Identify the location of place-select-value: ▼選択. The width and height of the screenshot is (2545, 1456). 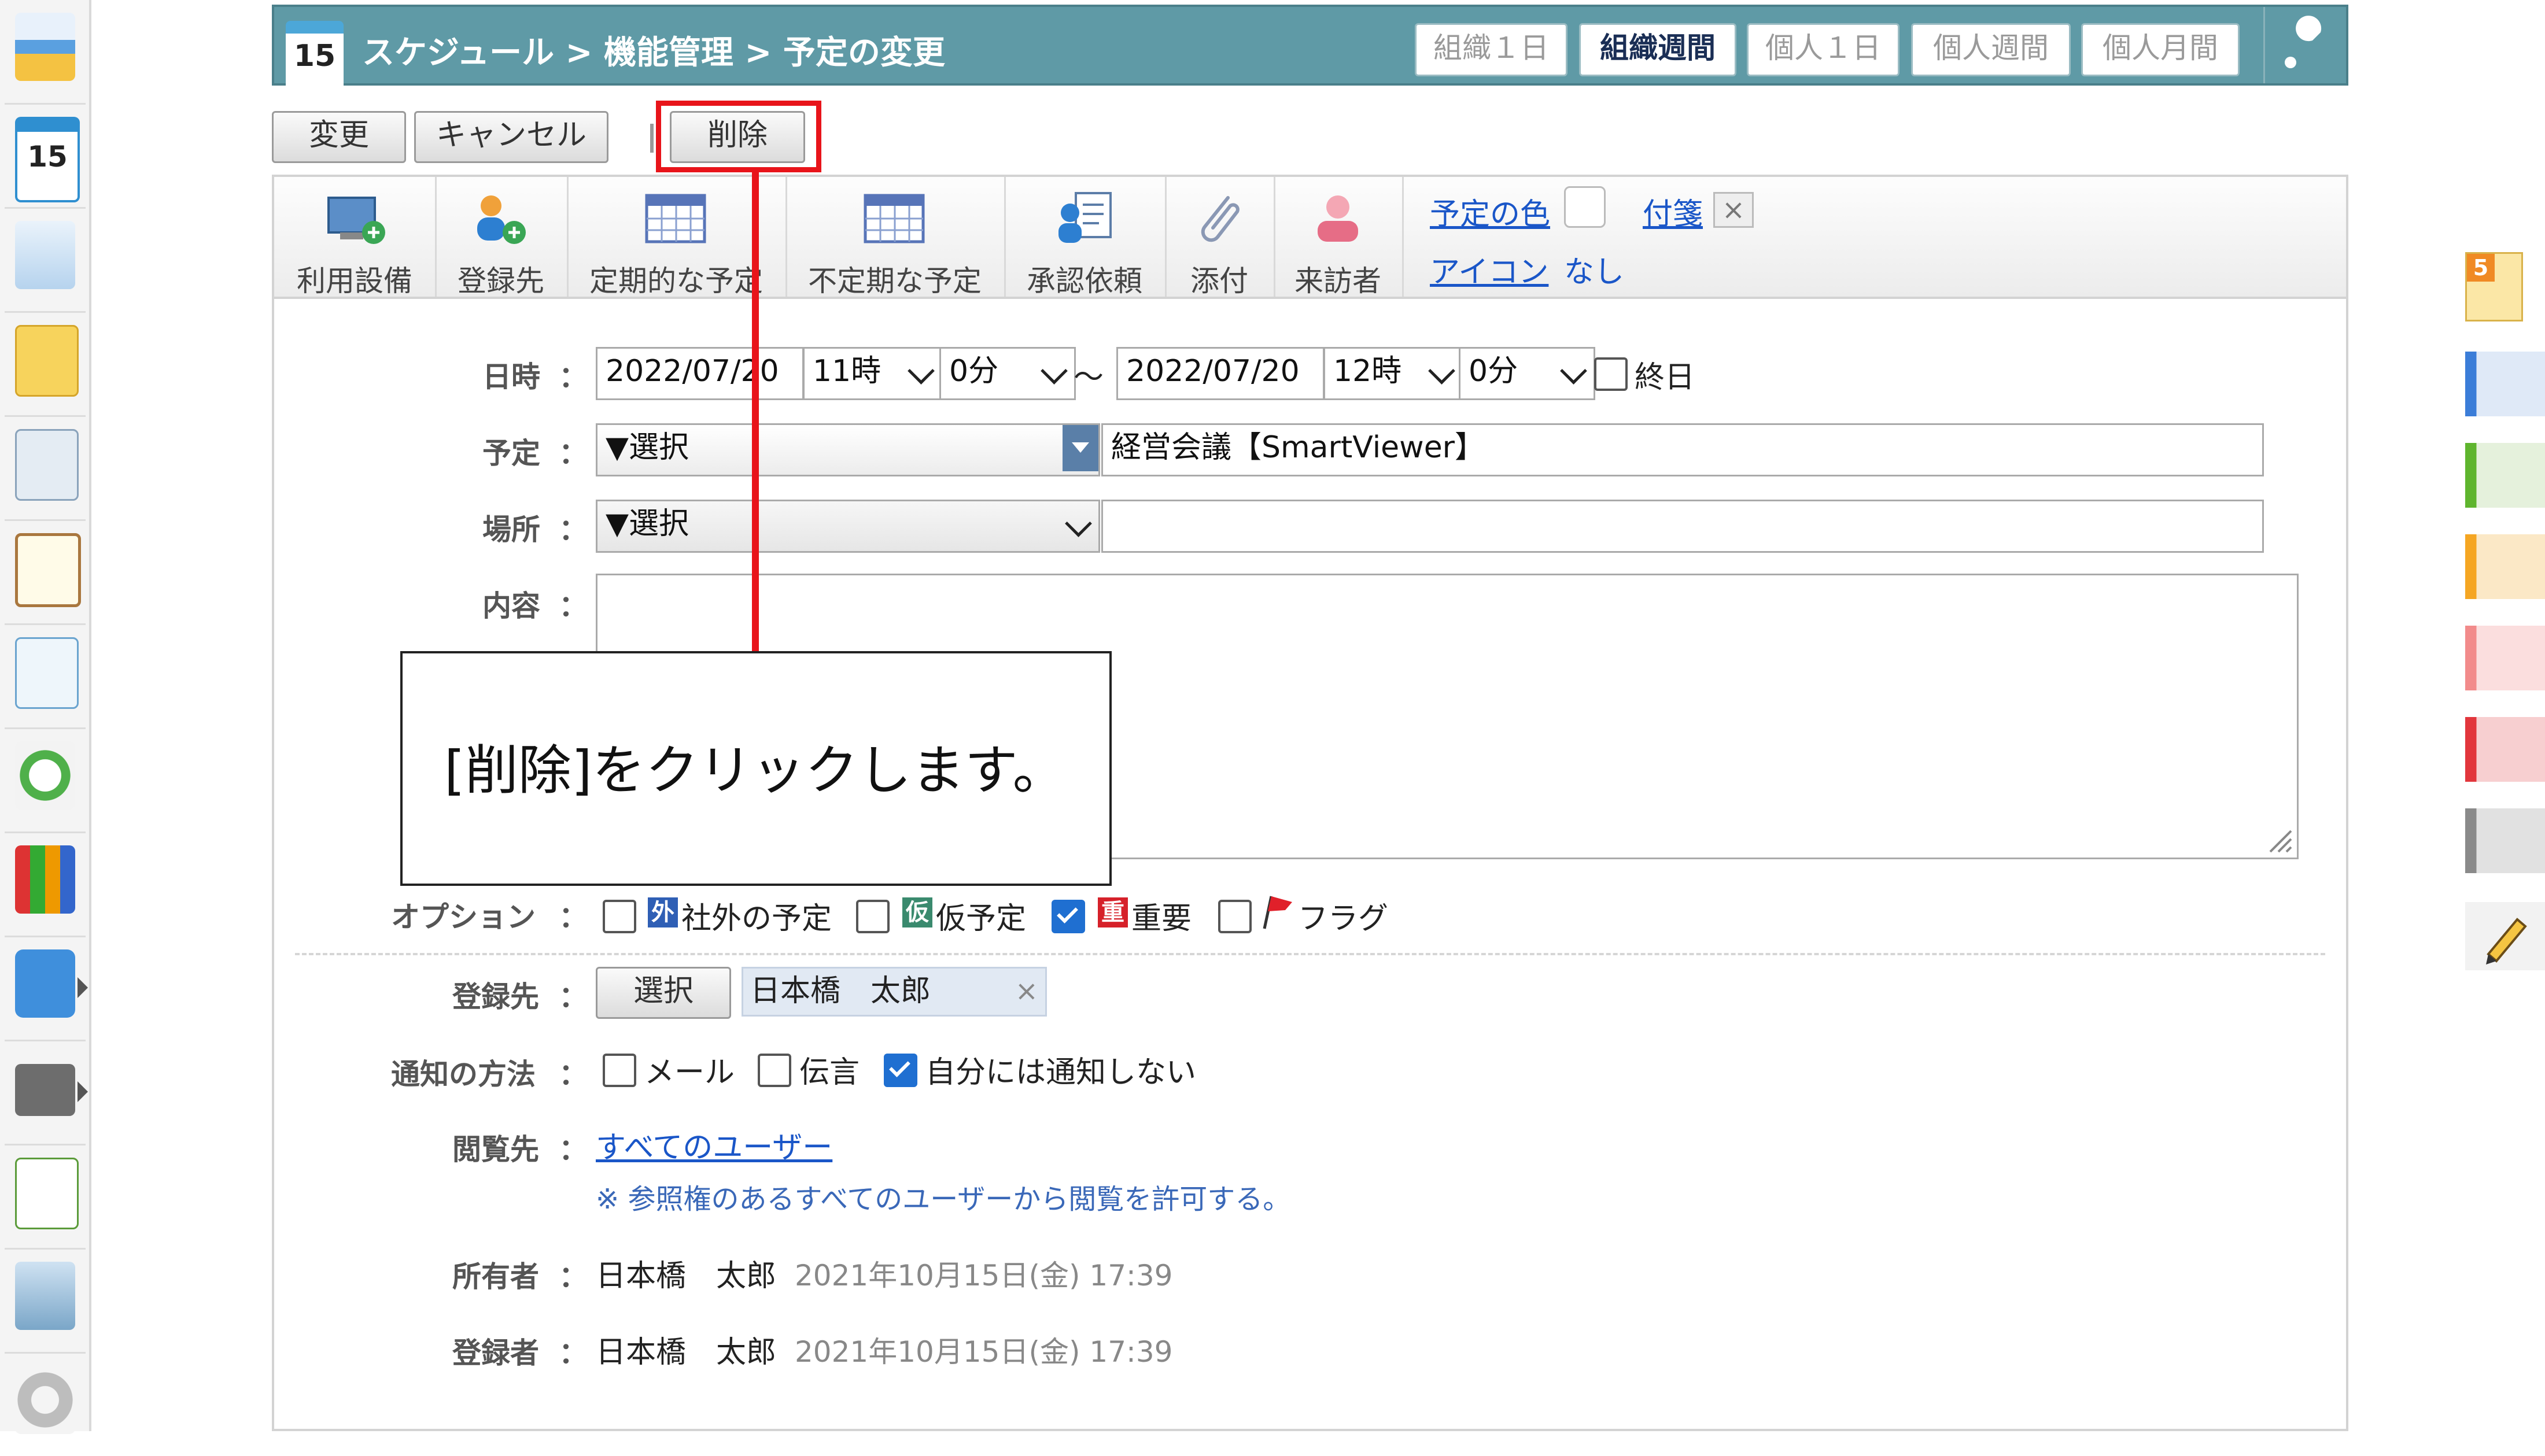
(647, 524).